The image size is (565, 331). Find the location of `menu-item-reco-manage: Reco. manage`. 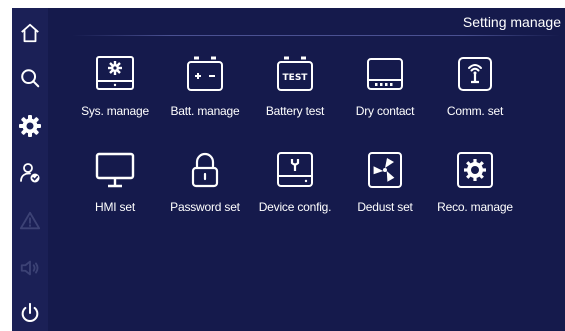

menu-item-reco-manage: Reco. manage is located at coordinates (475, 190).